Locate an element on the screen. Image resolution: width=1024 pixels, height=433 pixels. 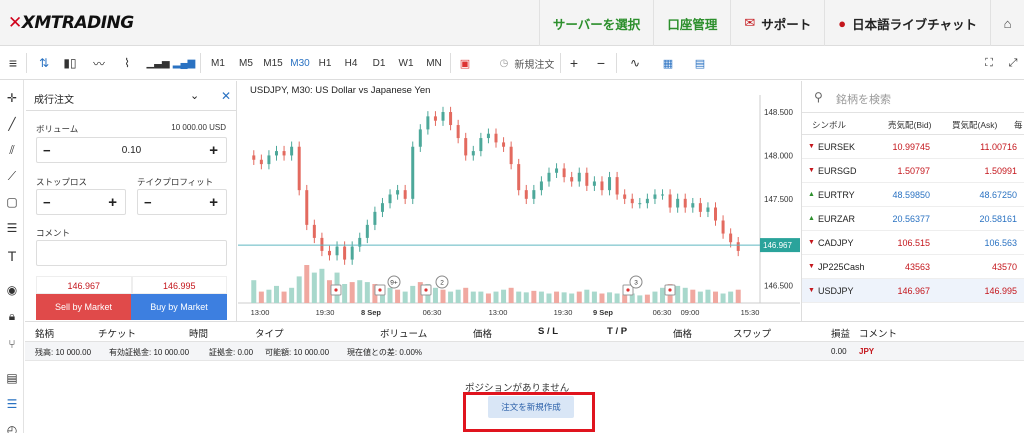
comment-field is located at coordinates (131, 253).